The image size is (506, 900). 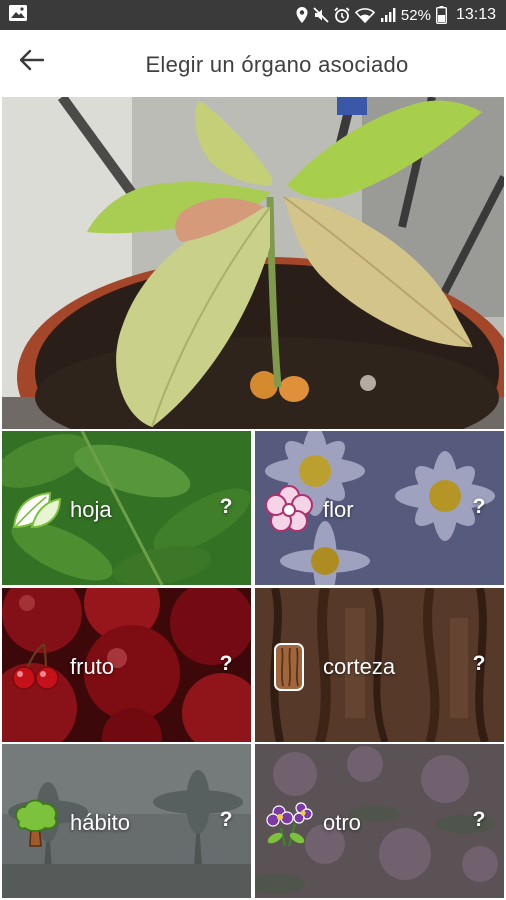 What do you see at coordinates (342, 15) in the screenshot?
I see `alarm-icon` at bounding box center [342, 15].